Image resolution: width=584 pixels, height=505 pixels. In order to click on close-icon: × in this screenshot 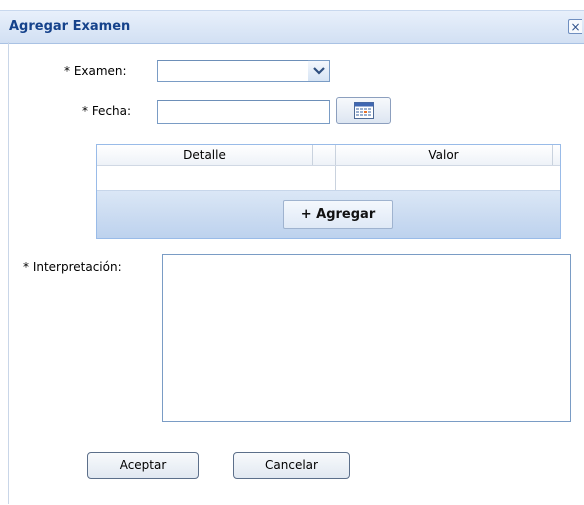, I will do `click(575, 26)`.